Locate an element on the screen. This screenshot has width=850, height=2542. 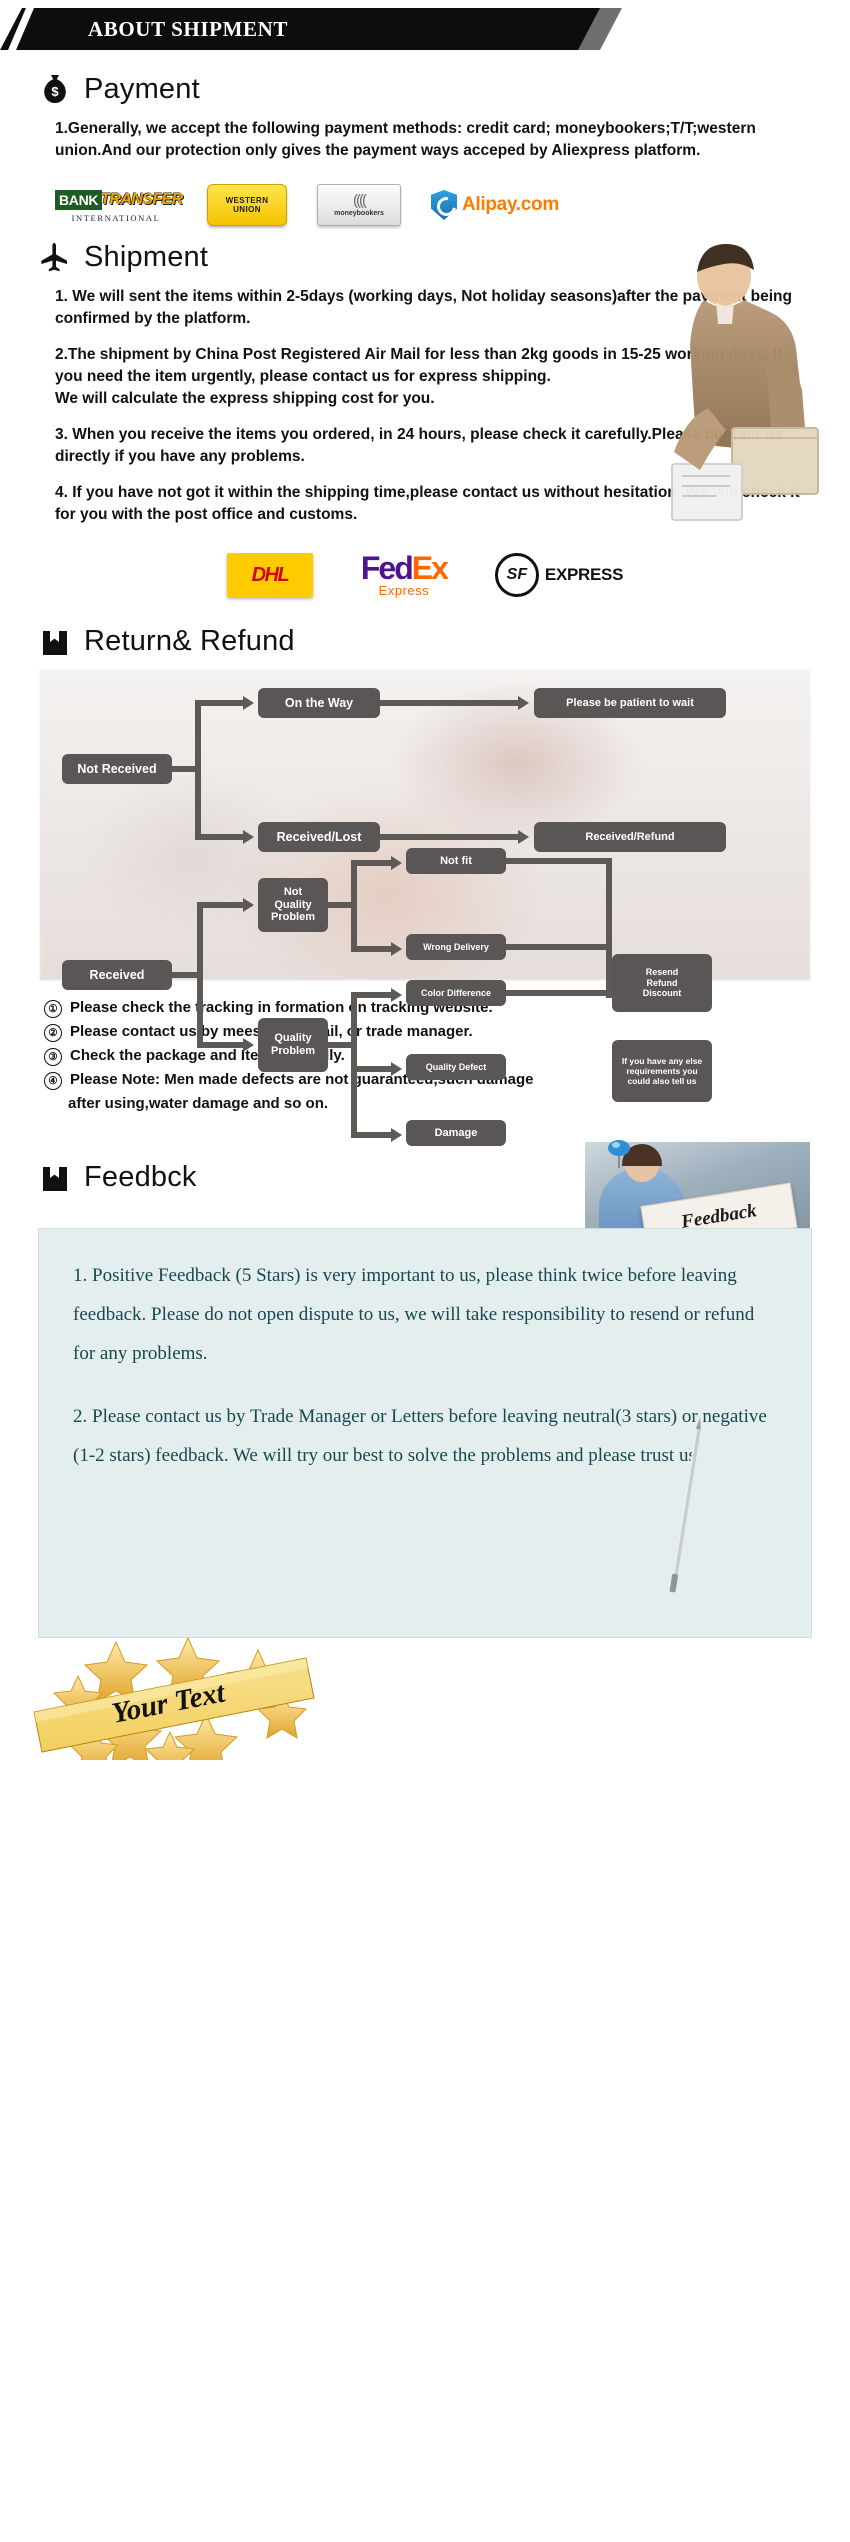
returns-heading-label: Return& Refund is located at coordinates (189, 640).